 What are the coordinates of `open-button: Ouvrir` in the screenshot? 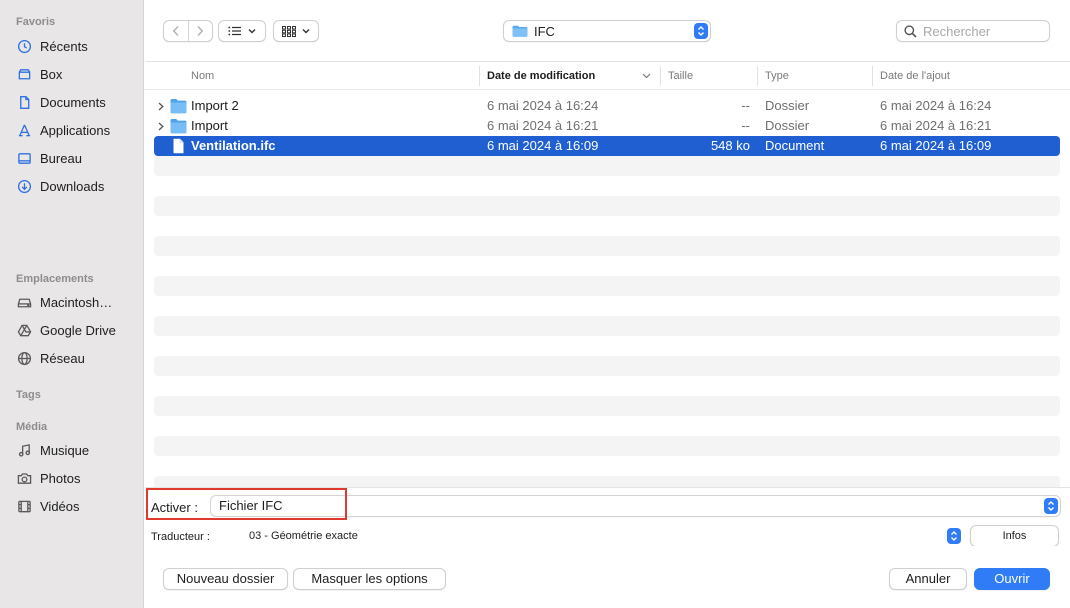 It's located at (1012, 579).